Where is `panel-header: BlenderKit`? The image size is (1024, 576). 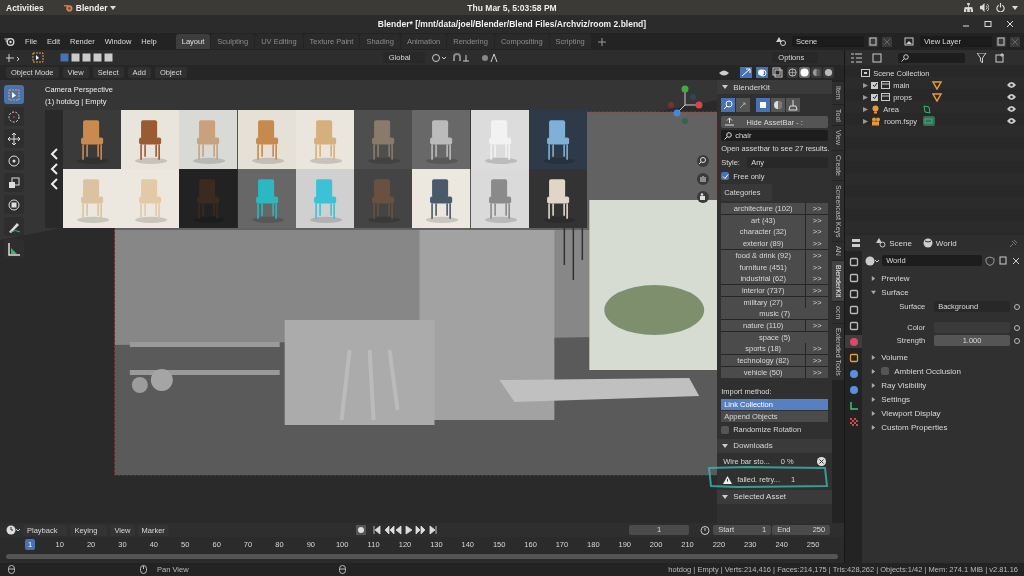 panel-header: BlenderKit is located at coordinates (775, 87).